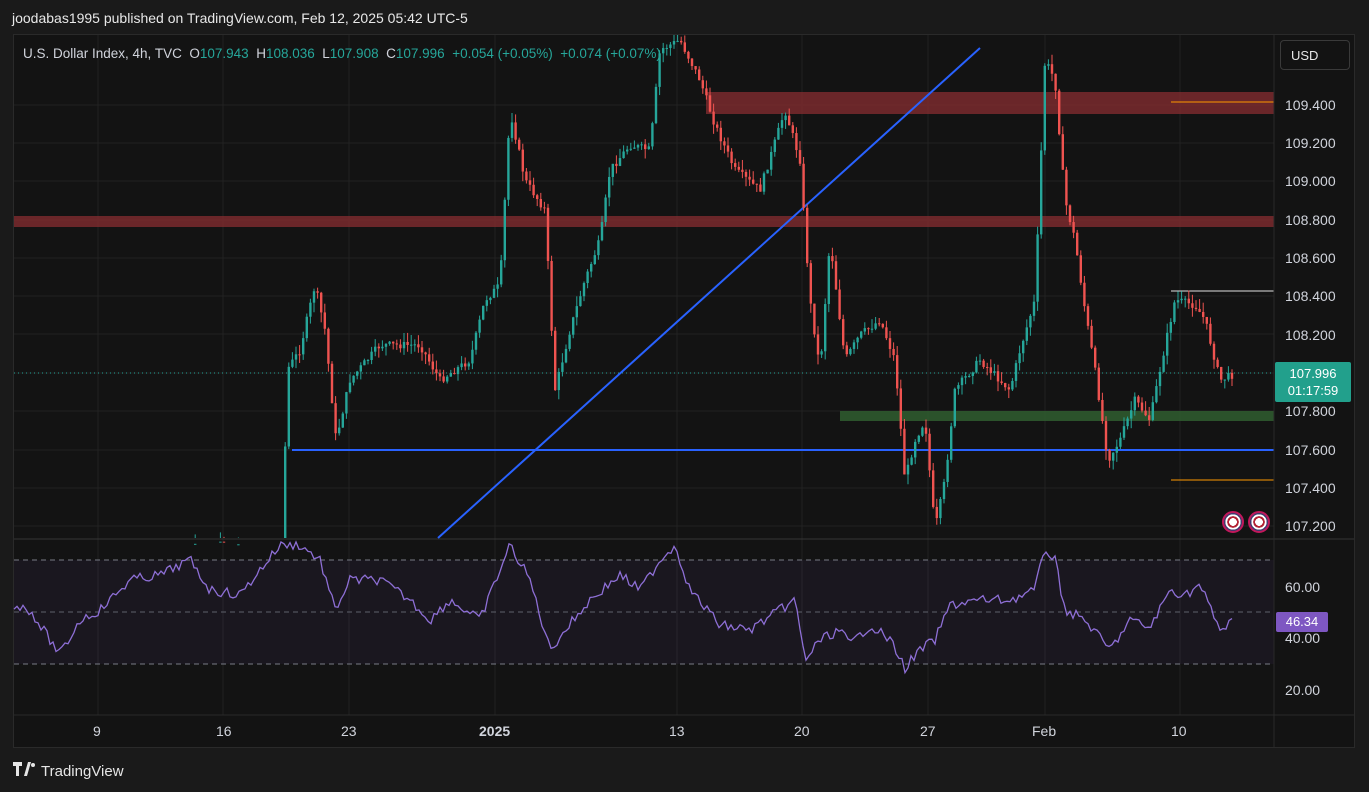  Describe the element at coordinates (1310, 411) in the screenshot. I see `price-axis-label: 107.800` at that location.